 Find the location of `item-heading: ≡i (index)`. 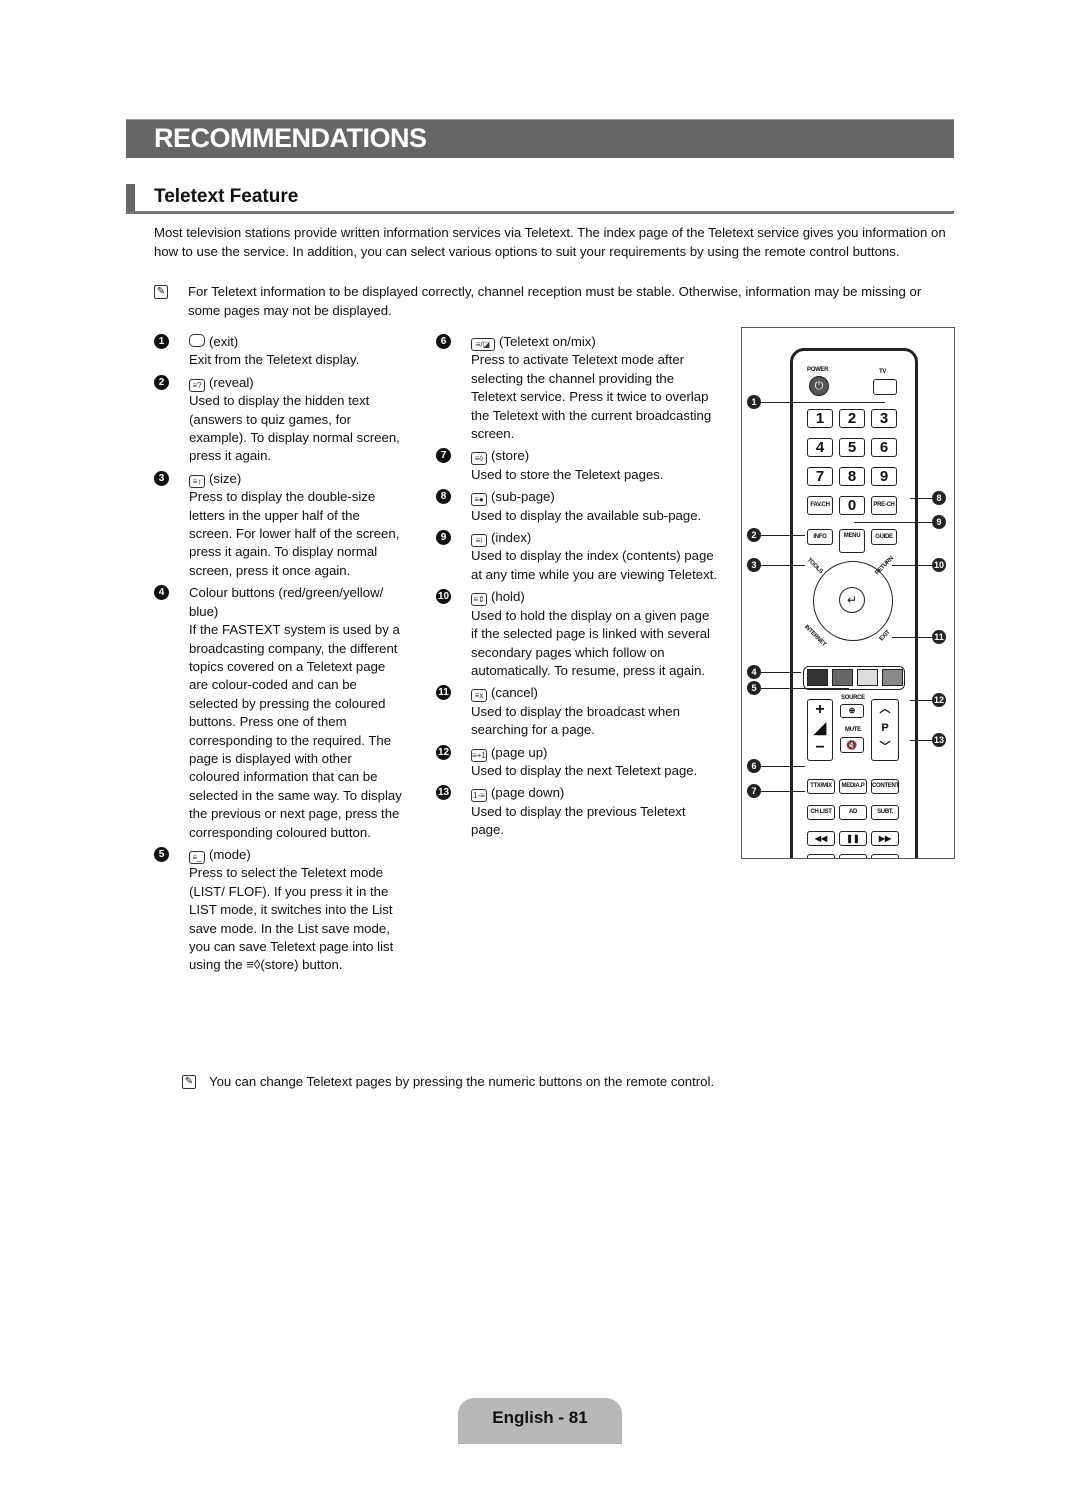

item-heading: ≡i (index) is located at coordinates (594, 538).